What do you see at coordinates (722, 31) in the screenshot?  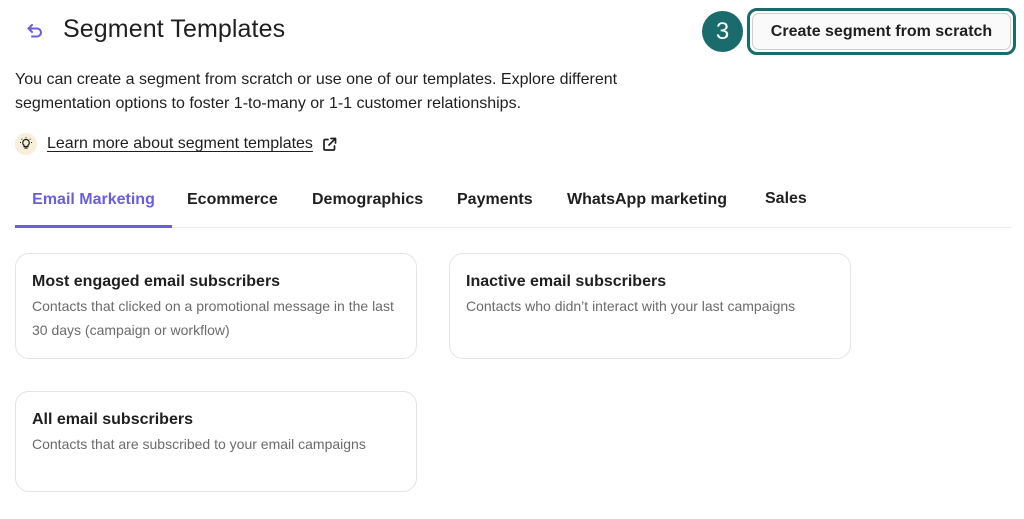 I see `step-badge: 3` at bounding box center [722, 31].